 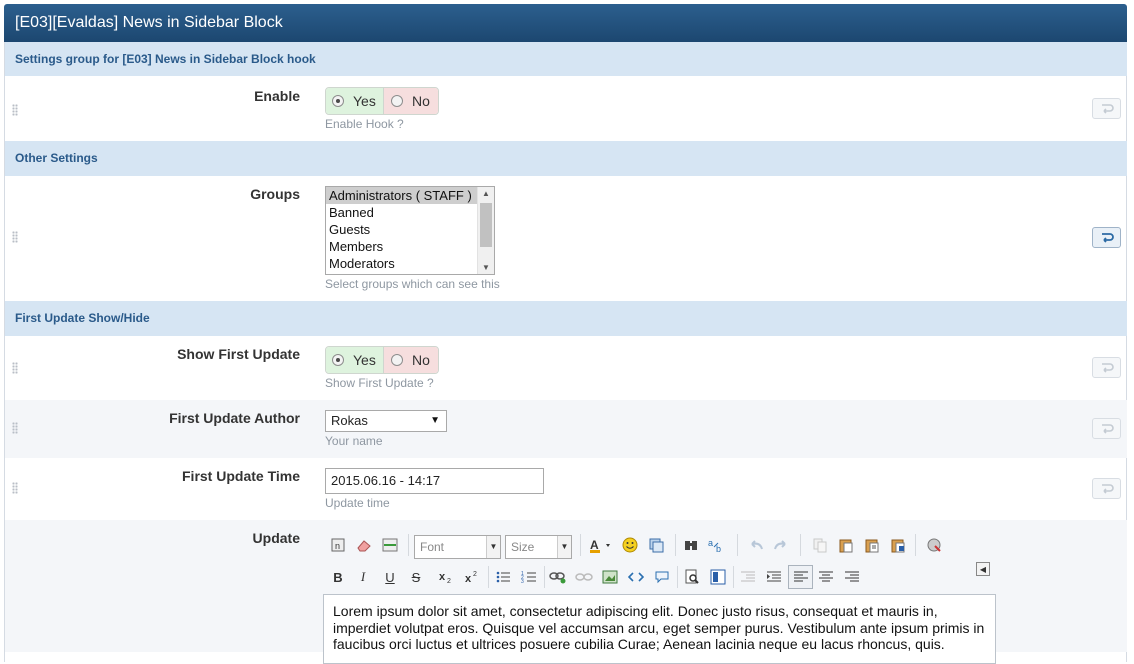 I want to click on strikethrough-button: S, so click(x=416, y=577).